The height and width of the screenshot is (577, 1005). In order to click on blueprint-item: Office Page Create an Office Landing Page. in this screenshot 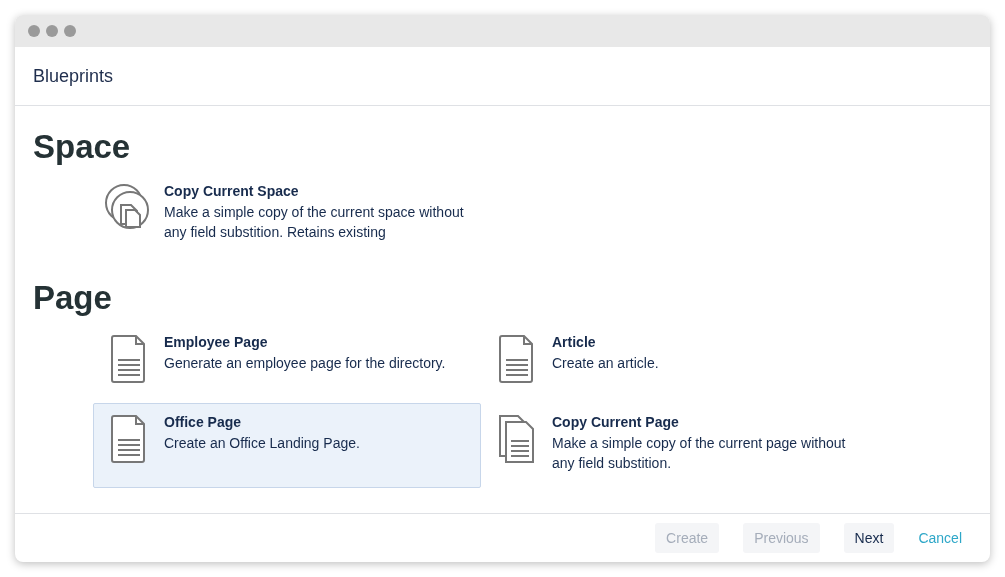, I will do `click(287, 445)`.